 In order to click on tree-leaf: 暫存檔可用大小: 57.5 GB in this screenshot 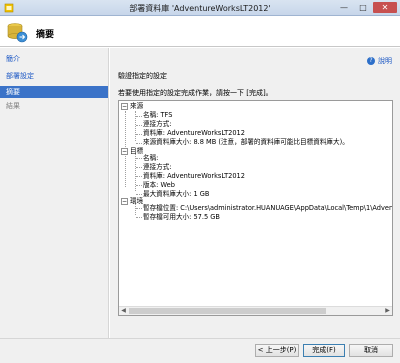, I will do `click(181, 217)`.